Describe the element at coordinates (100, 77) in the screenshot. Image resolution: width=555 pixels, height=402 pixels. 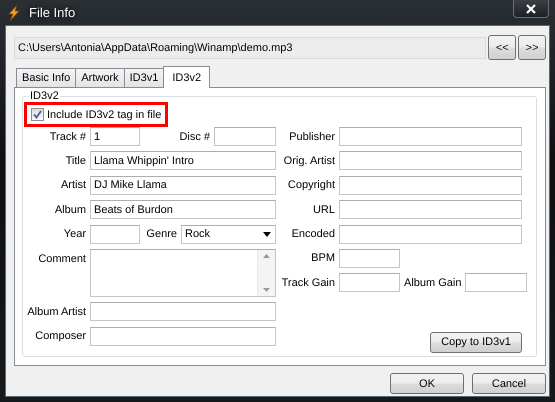
I see `tab: Artwork` at that location.